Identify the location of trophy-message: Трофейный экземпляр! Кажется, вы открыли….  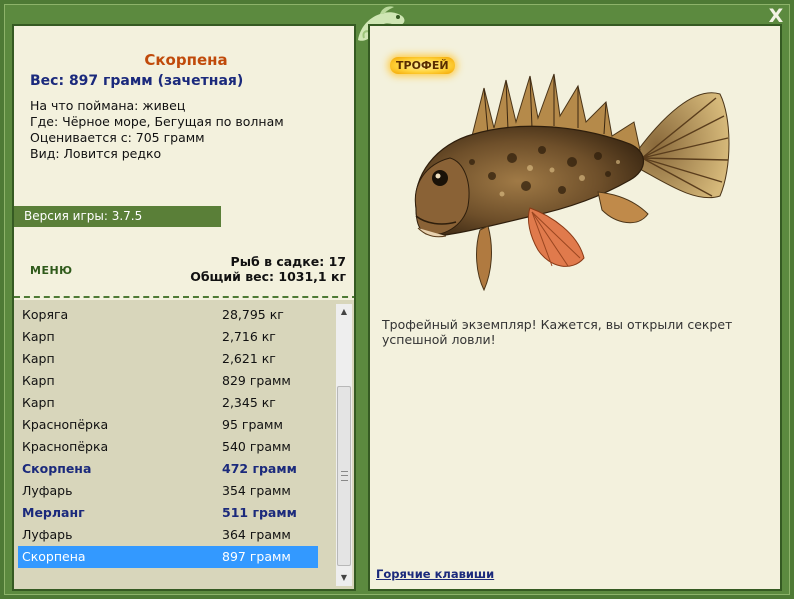
(557, 332).